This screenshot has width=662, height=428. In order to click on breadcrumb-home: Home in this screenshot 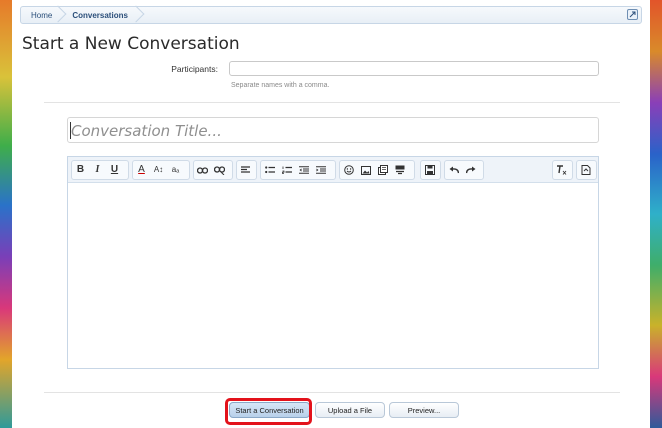, I will do `click(43, 15)`.